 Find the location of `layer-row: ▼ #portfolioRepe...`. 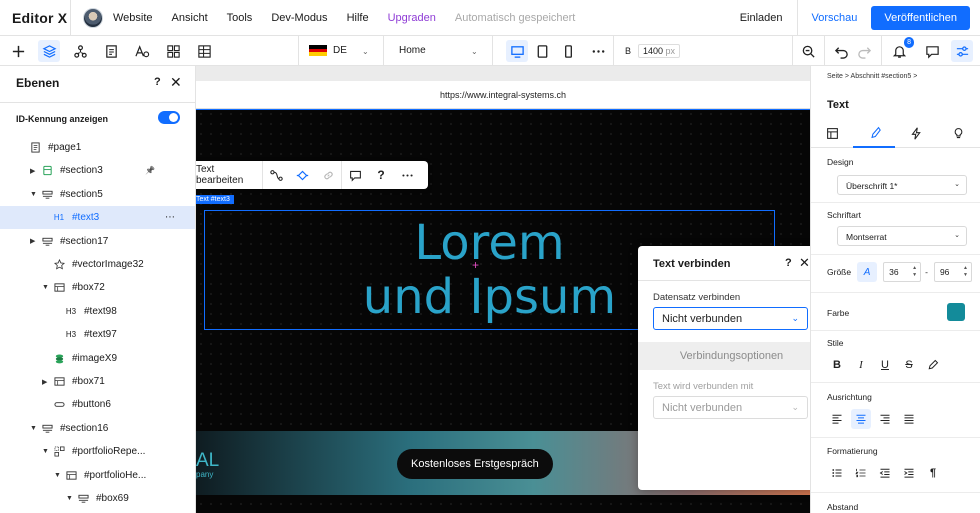

layer-row: ▼ #portfolioRepe... is located at coordinates (97, 451).